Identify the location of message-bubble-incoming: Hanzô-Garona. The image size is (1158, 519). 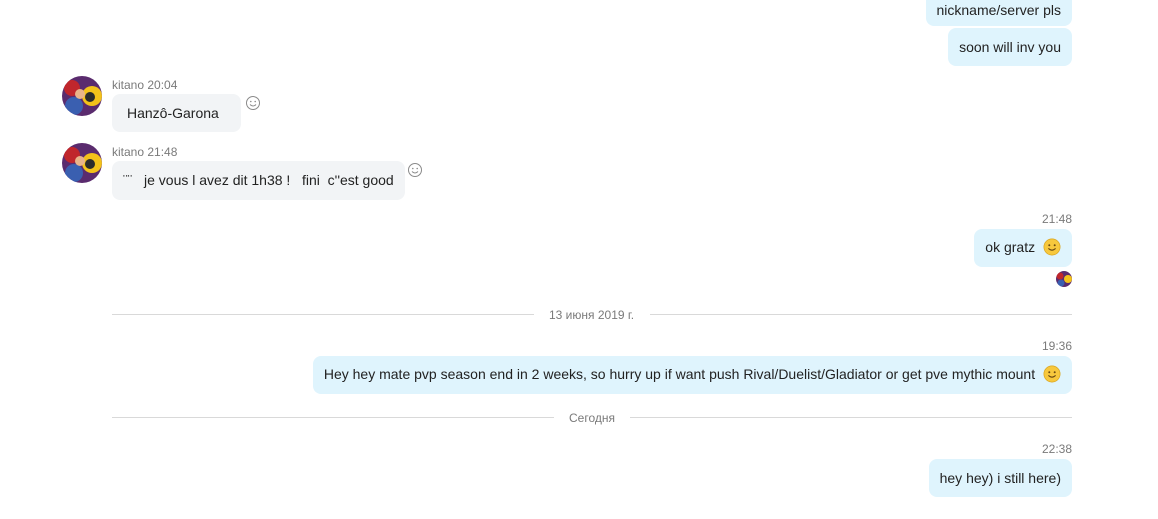
(176, 113).